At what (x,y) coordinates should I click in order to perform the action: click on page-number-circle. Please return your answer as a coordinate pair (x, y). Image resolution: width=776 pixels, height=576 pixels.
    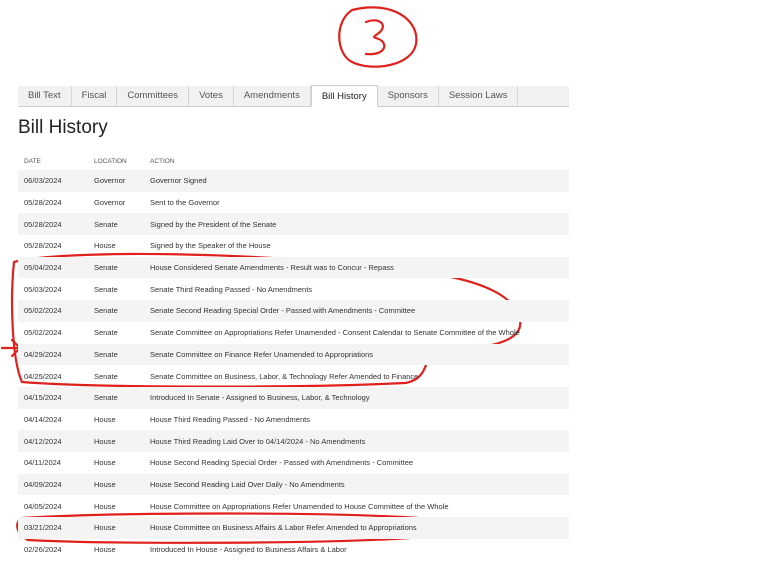
    Looking at the image, I should click on (378, 37).